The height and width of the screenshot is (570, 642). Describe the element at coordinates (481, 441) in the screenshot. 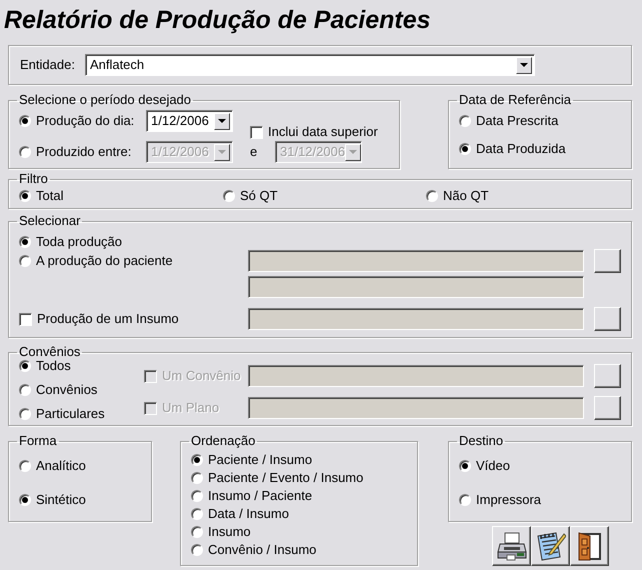

I see `group-label: Destino` at that location.